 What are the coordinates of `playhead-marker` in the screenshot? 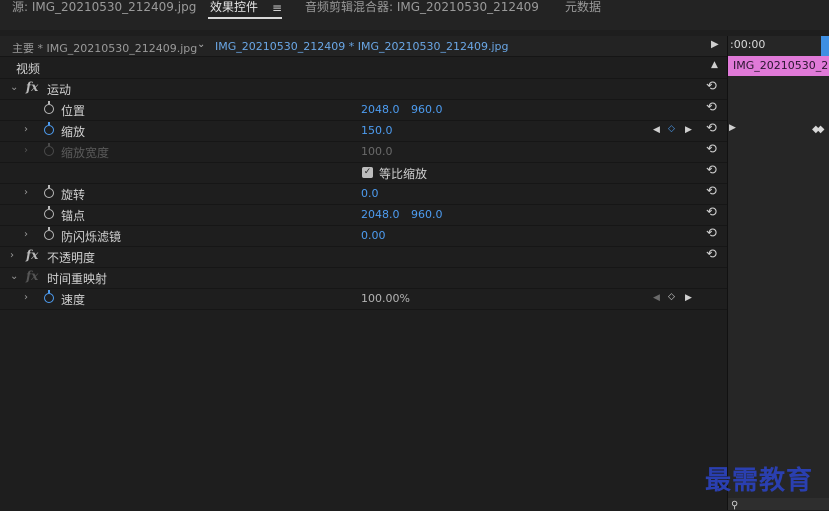 It's located at (825, 46).